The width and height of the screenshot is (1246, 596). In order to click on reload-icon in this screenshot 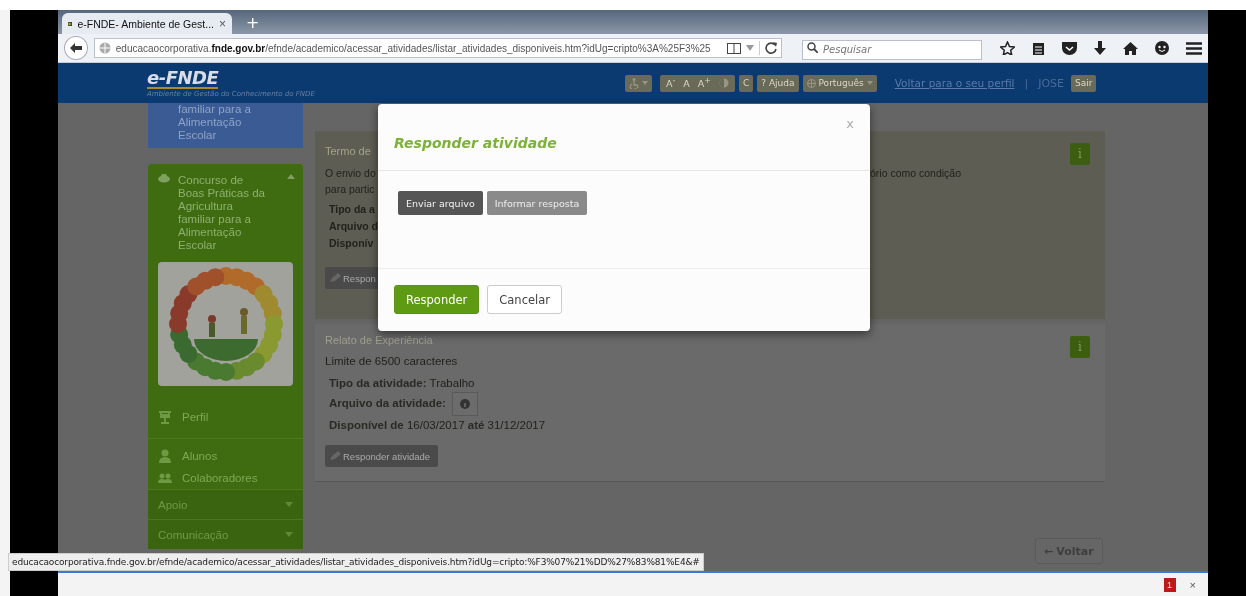, I will do `click(771, 48)`.